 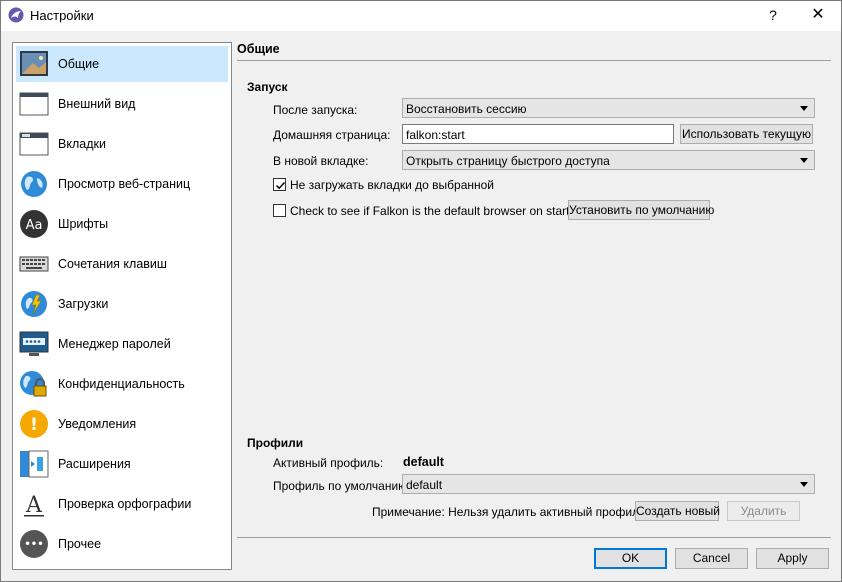 I want to click on other-glyph: •••, so click(x=33, y=544).